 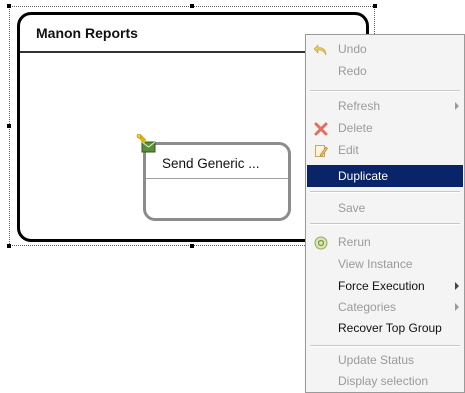 What do you see at coordinates (385, 150) in the screenshot?
I see `menu-item-edit: Edit` at bounding box center [385, 150].